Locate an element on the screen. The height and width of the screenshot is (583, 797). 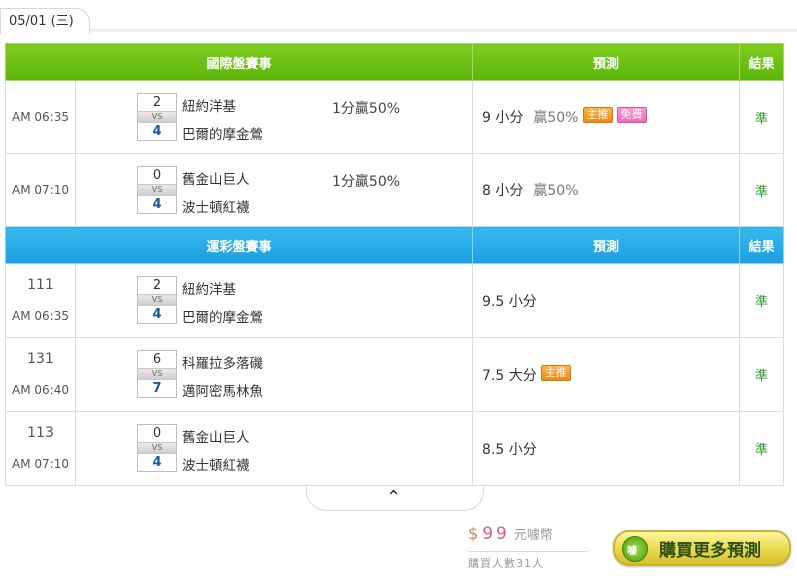
matchup: 6 VS 7 科羅拉多落磯 邁阿密馬林魚 is located at coordinates (274, 374).